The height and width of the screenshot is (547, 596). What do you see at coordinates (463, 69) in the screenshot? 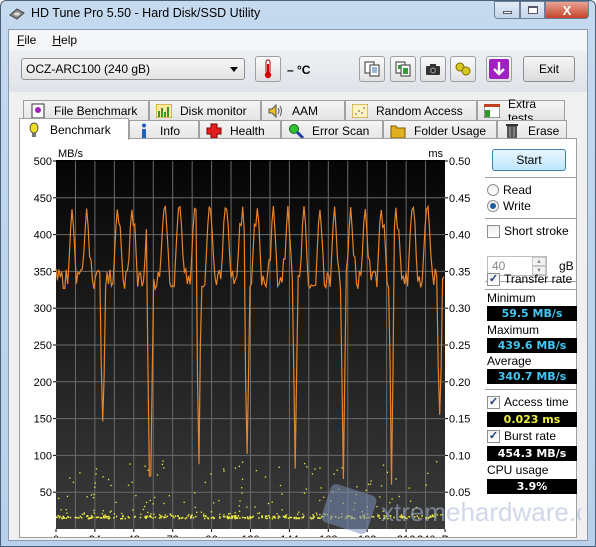
I see `options-button` at bounding box center [463, 69].